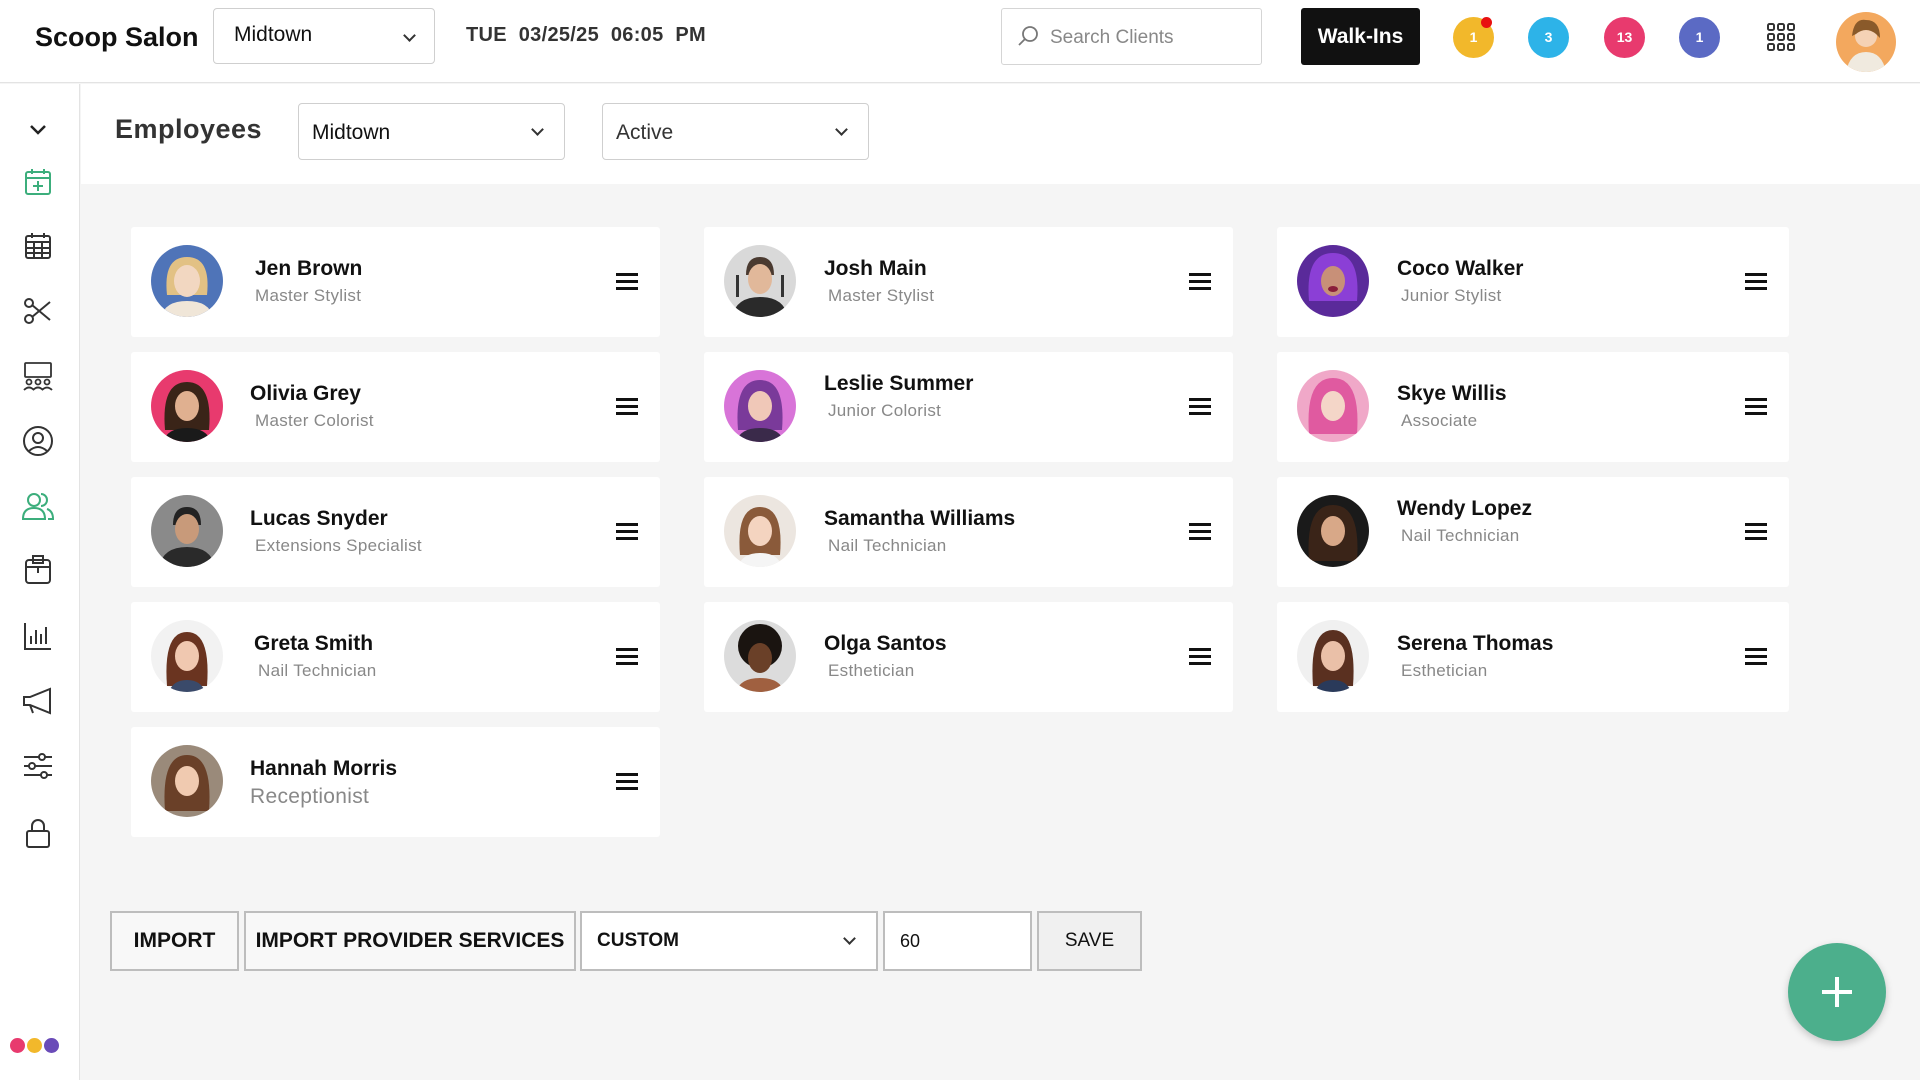 The height and width of the screenshot is (1080, 1920). I want to click on location-select-value: Midtown, so click(273, 34).